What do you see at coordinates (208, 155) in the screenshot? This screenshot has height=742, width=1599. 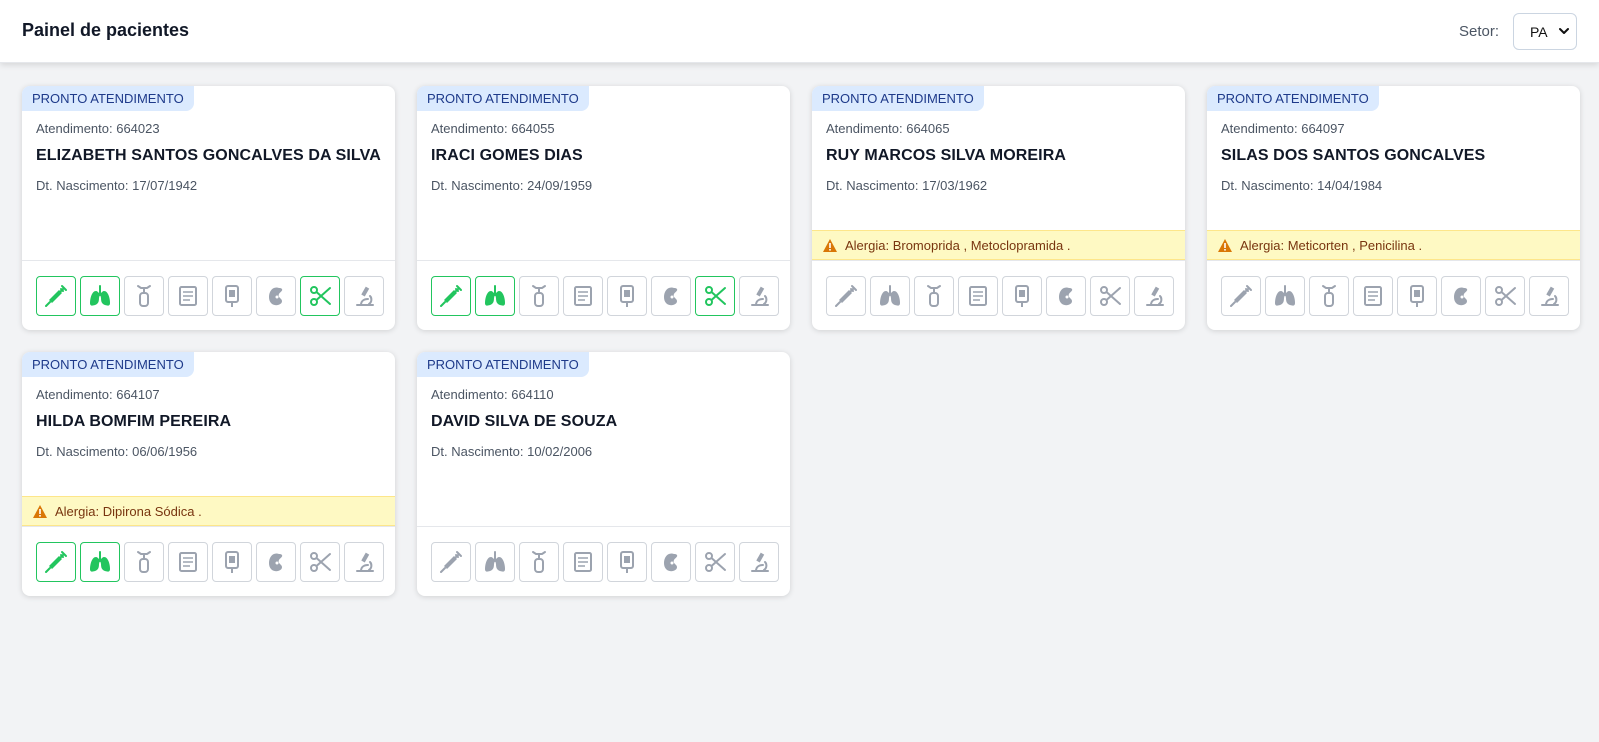 I see `patient-name: ELIZABETH SANTOS GONCALVES DA SILVA` at bounding box center [208, 155].